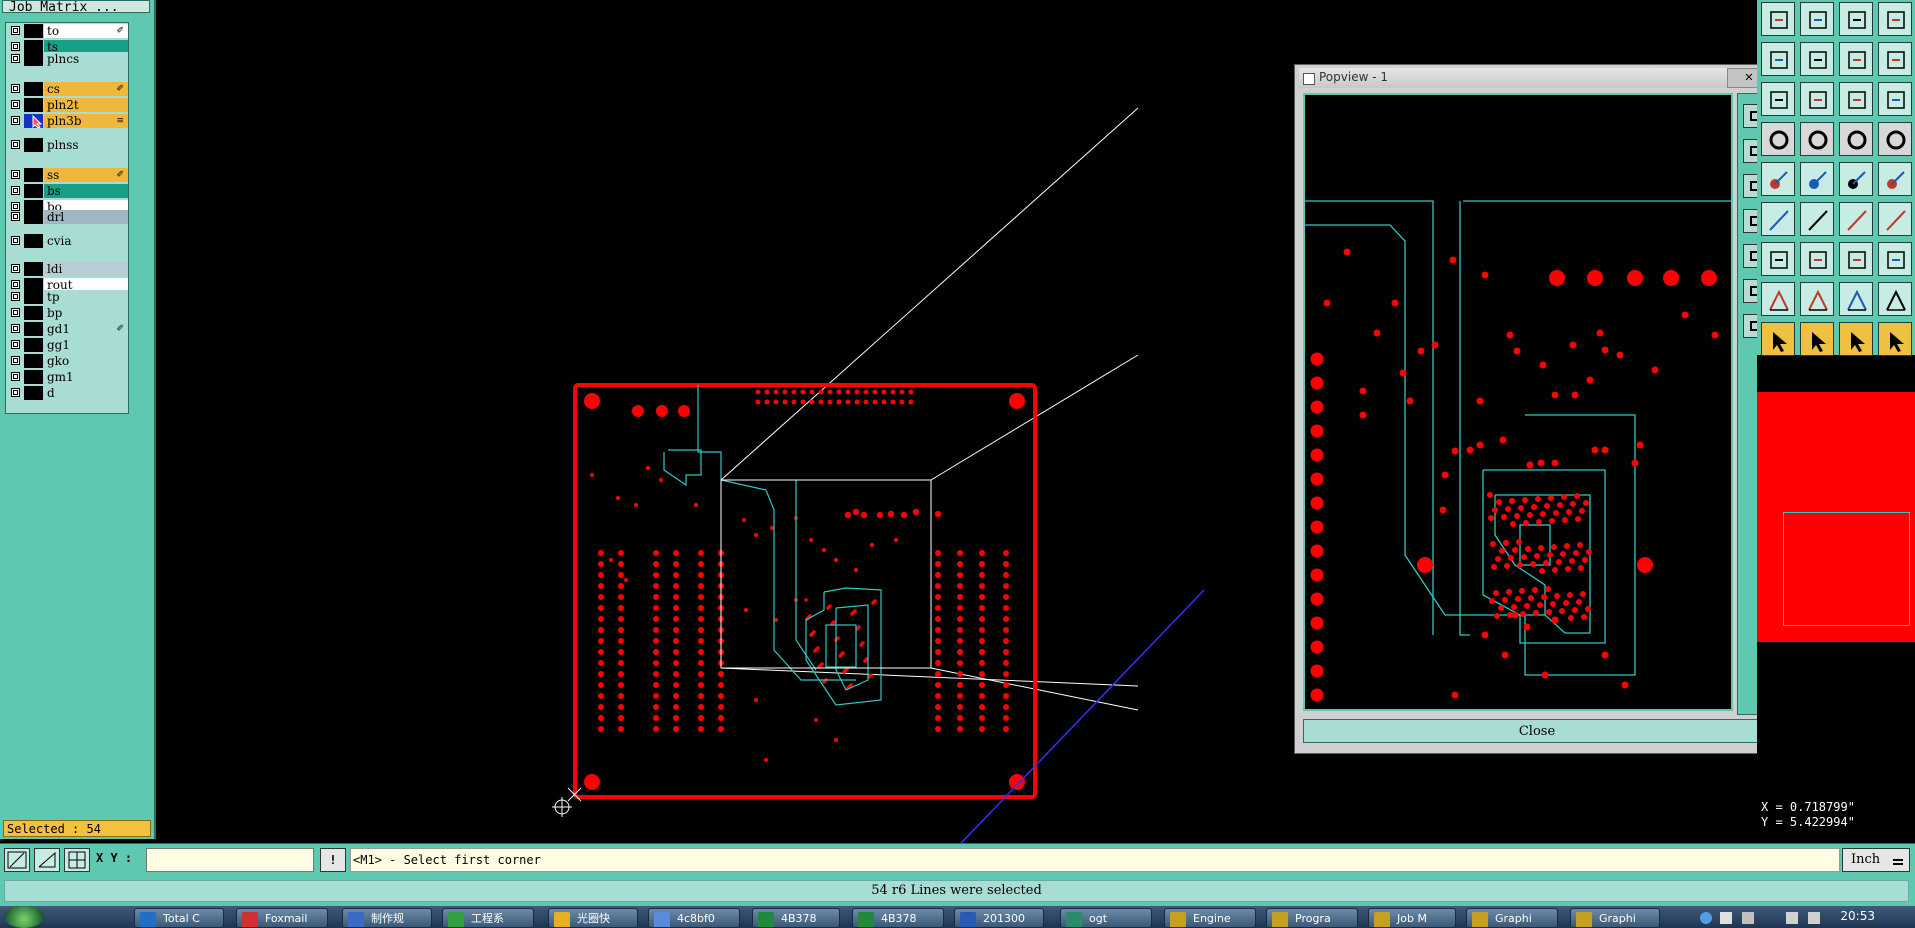 The width and height of the screenshot is (1915, 928). I want to click on overview-minimap, so click(1836, 517).